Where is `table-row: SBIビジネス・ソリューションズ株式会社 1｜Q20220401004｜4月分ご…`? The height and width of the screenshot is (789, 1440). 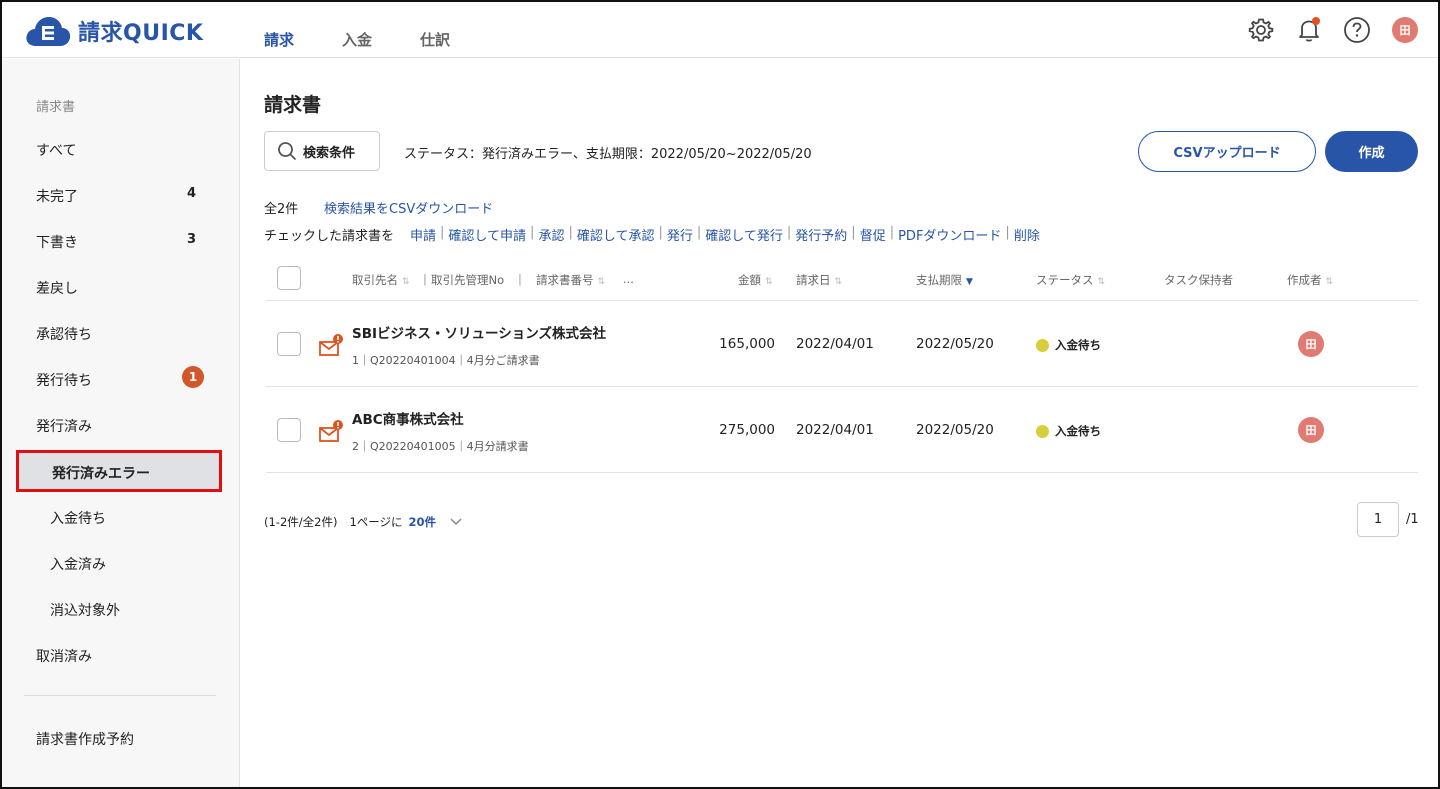
table-row: SBIビジネス・ソリューションズ株式会社 1｜Q20220401004｜4月分ご… is located at coordinates (842, 344).